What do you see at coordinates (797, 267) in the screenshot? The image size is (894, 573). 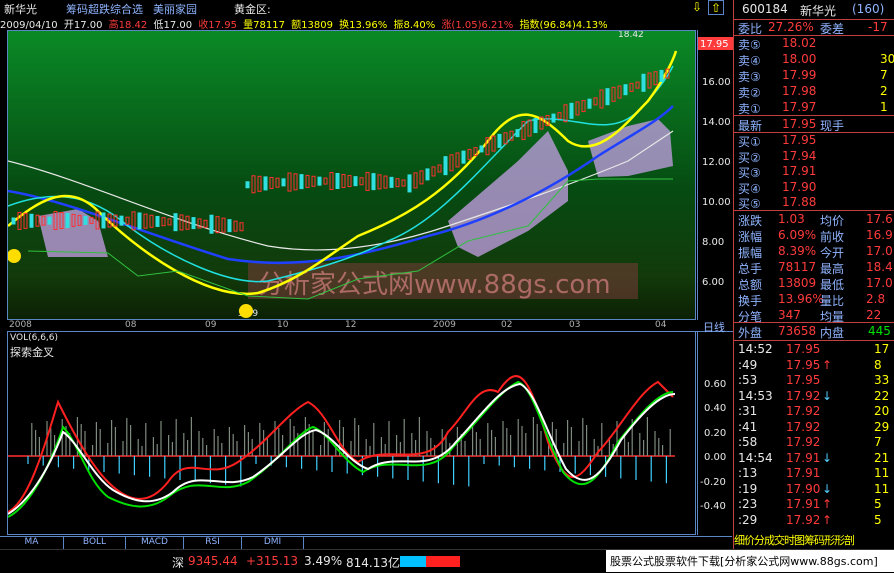 I see `stat-value-1: 78117` at bounding box center [797, 267].